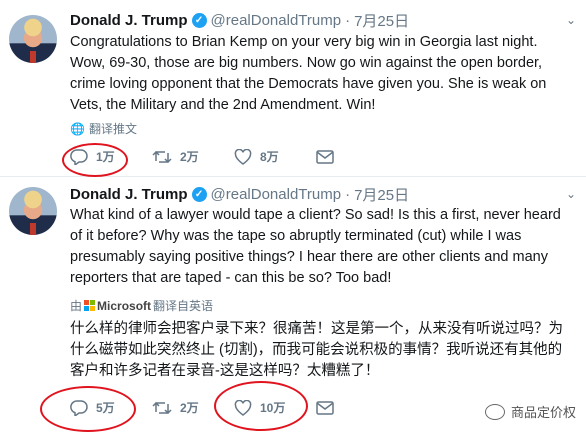  I want to click on translate-tweet-link: 🌐 翻译推文, so click(103, 128).